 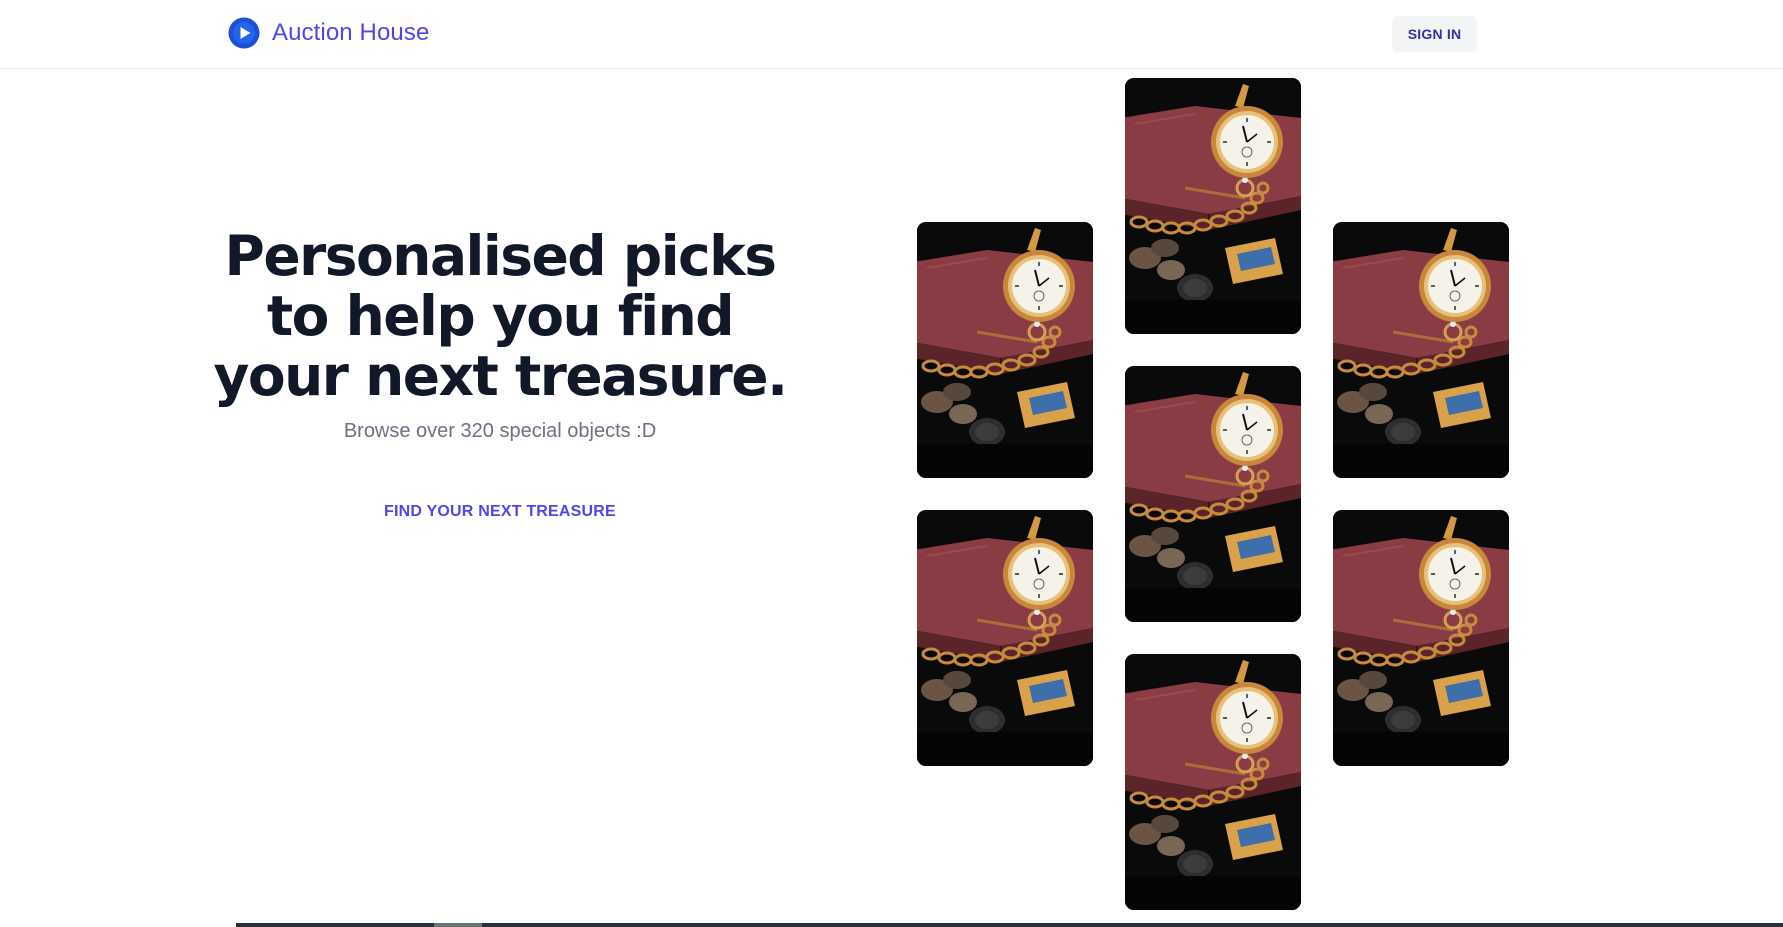 I want to click on hero-subtitle: Browse over 320 special objects :D, so click(x=500, y=431).